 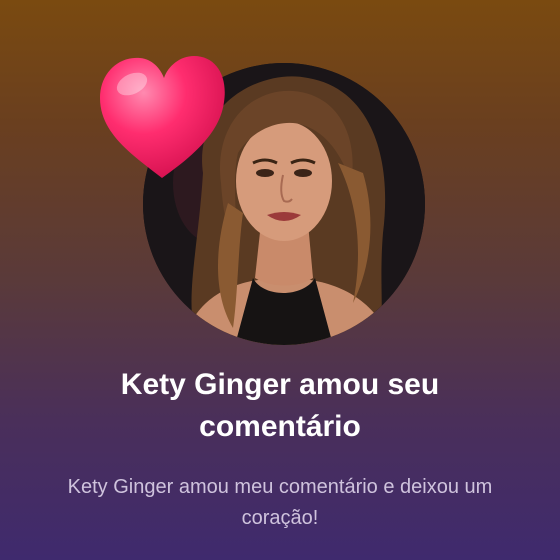 What do you see at coordinates (162, 117) in the screenshot?
I see `heart-icon` at bounding box center [162, 117].